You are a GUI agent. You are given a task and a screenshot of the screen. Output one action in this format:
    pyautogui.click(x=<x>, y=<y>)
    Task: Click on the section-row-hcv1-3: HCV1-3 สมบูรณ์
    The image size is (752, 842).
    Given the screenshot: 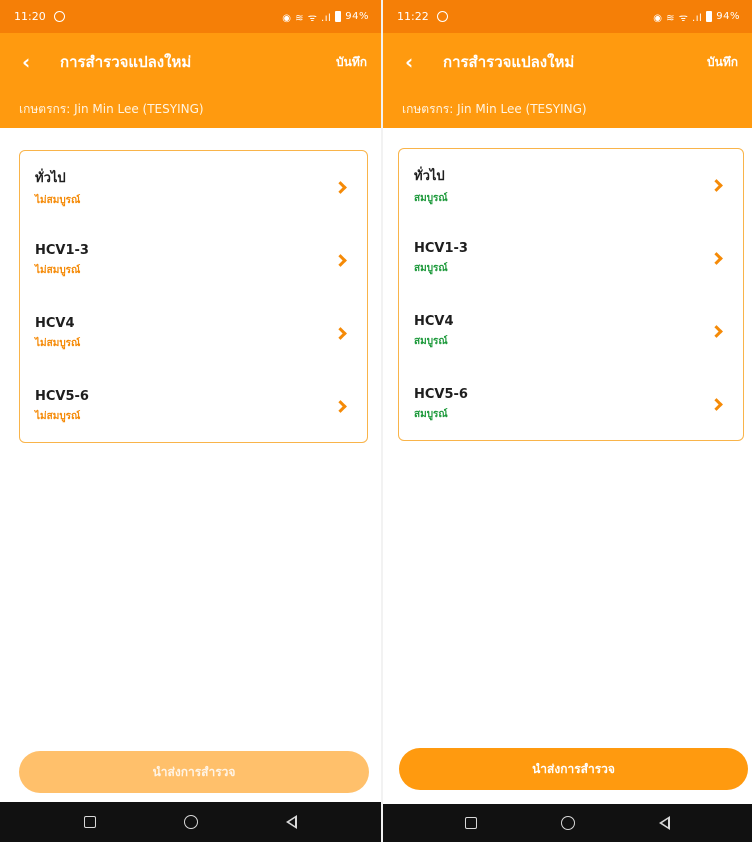 What is the action you would take?
    pyautogui.click(x=571, y=258)
    